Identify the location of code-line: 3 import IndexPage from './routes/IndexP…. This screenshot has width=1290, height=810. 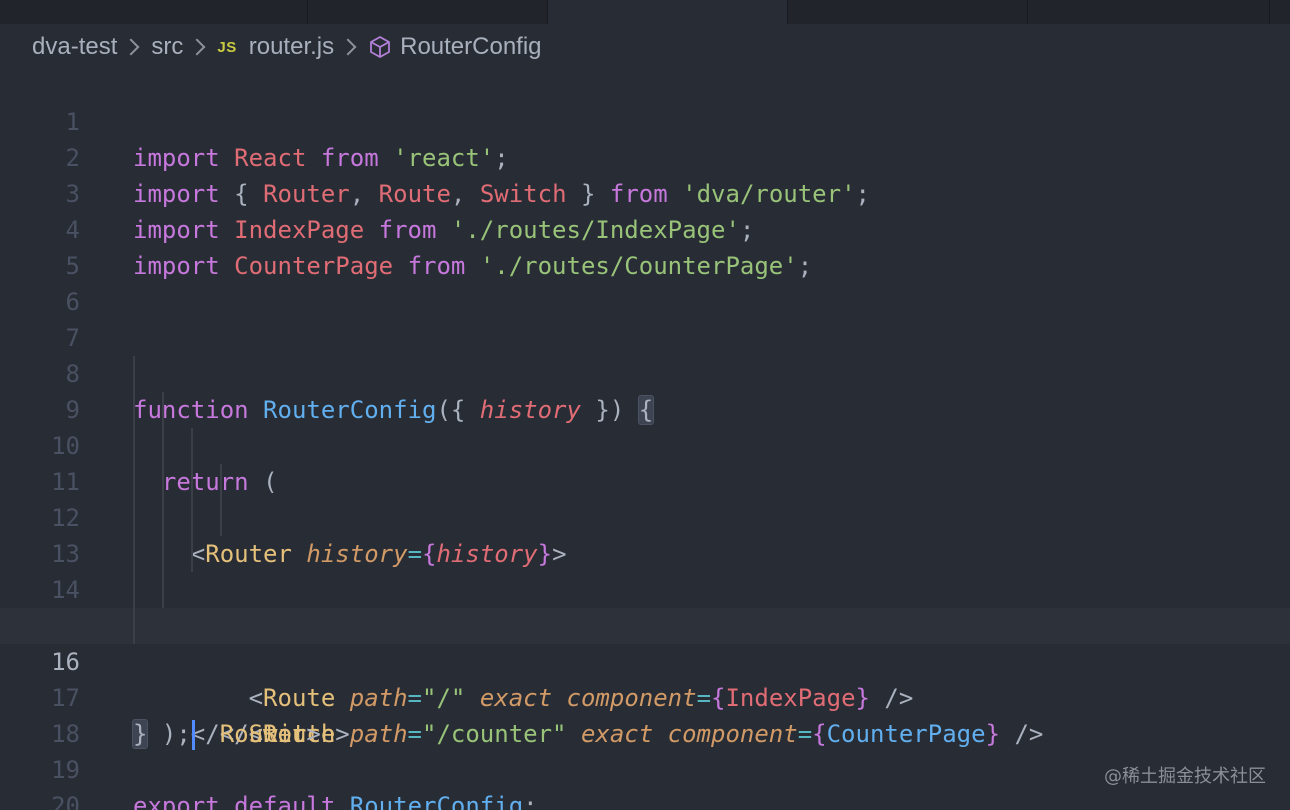
(645, 192).